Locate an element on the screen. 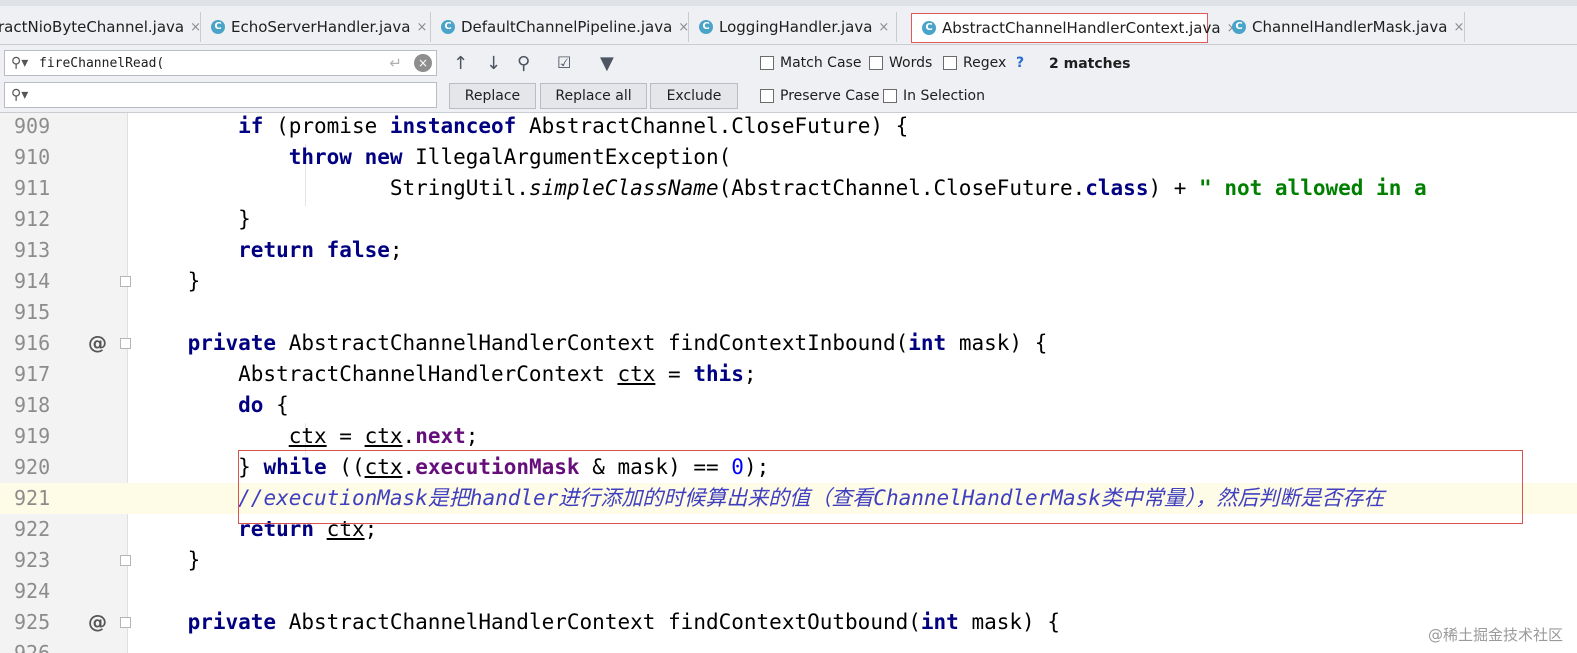 Image resolution: width=1577 pixels, height=653 pixels. words-label: Words is located at coordinates (911, 63).